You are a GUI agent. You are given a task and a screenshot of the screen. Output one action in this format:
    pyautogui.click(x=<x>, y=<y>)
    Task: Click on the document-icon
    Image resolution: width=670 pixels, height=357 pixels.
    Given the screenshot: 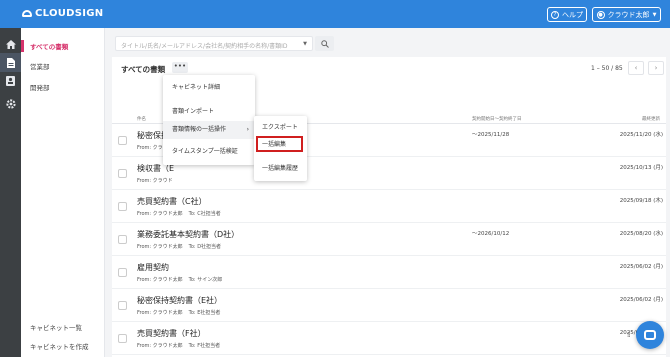 What is the action you would take?
    pyautogui.click(x=10, y=62)
    